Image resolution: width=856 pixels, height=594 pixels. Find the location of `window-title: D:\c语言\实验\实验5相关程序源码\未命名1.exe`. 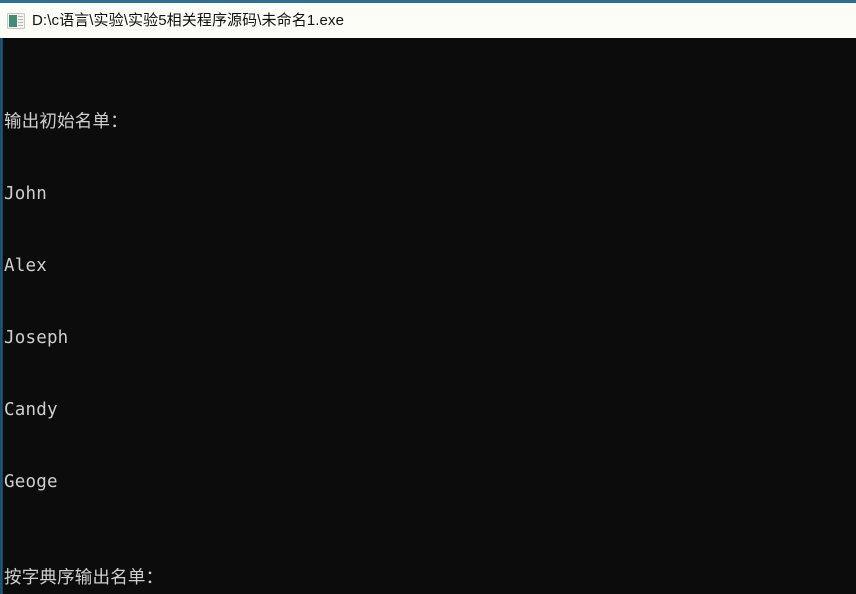

window-title: D:\c语言\实验\实验5相关程序源码\未命名1.exe is located at coordinates (188, 20).